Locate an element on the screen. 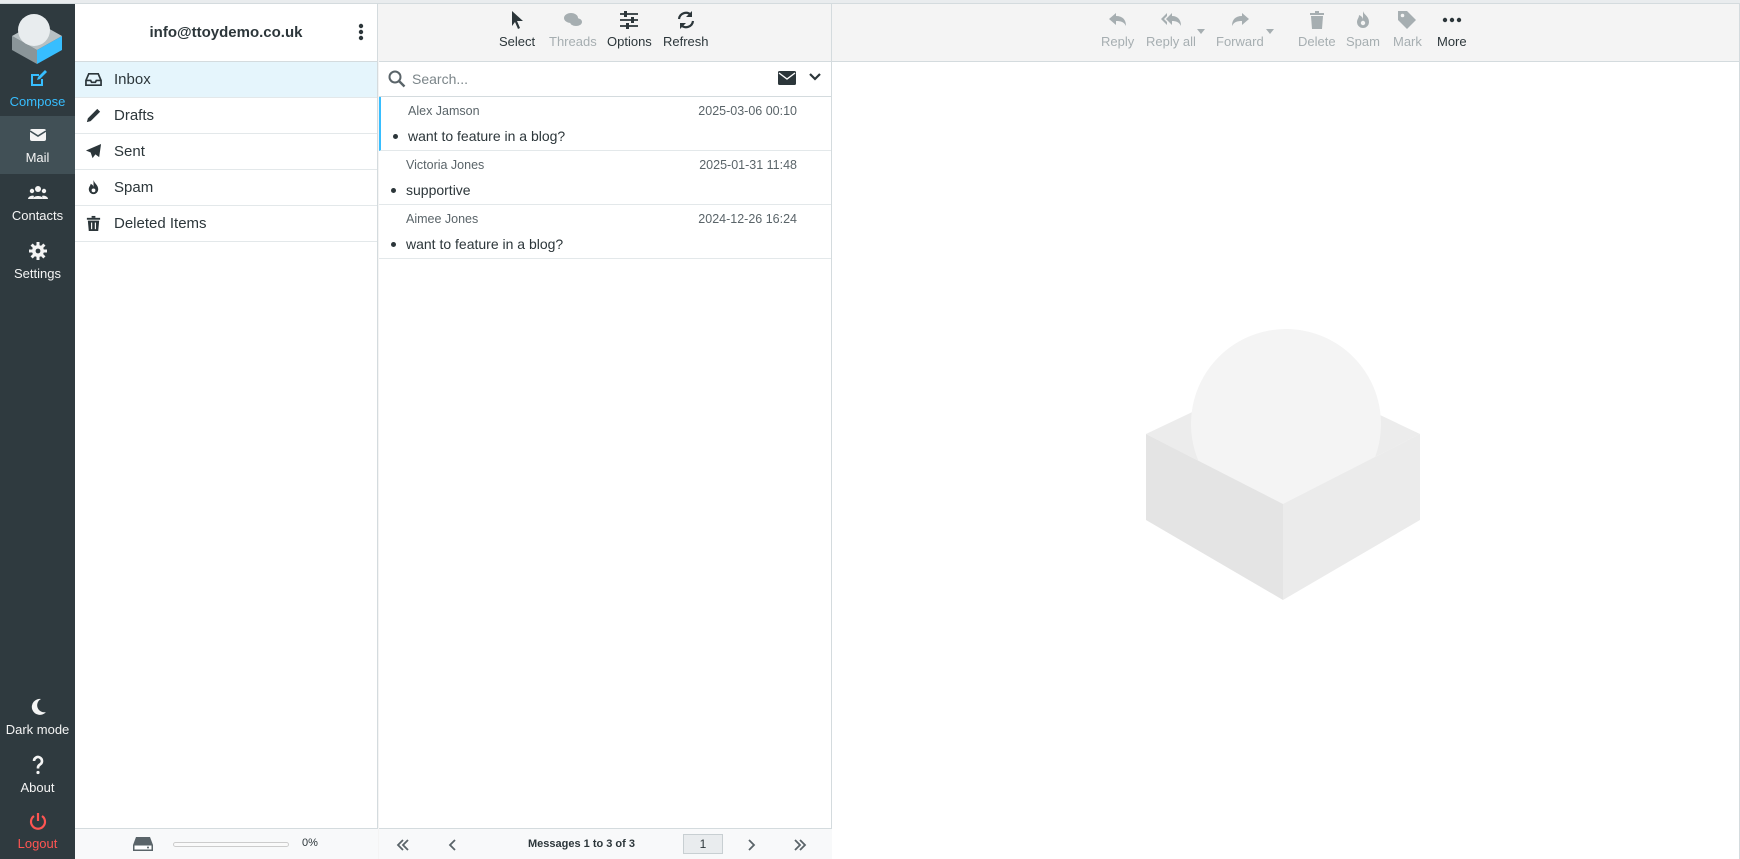 This screenshot has width=1740, height=859. spam-label: Spam is located at coordinates (1363, 41).